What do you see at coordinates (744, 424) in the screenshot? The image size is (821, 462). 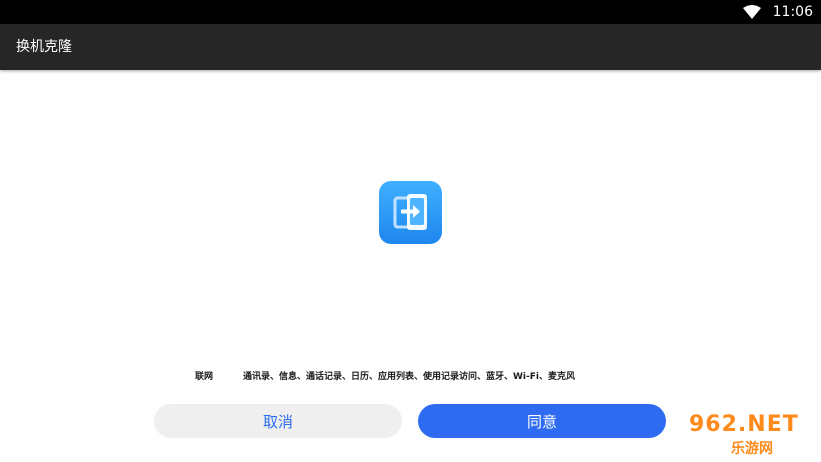 I see `watermark-top-text: 962.NET` at bounding box center [744, 424].